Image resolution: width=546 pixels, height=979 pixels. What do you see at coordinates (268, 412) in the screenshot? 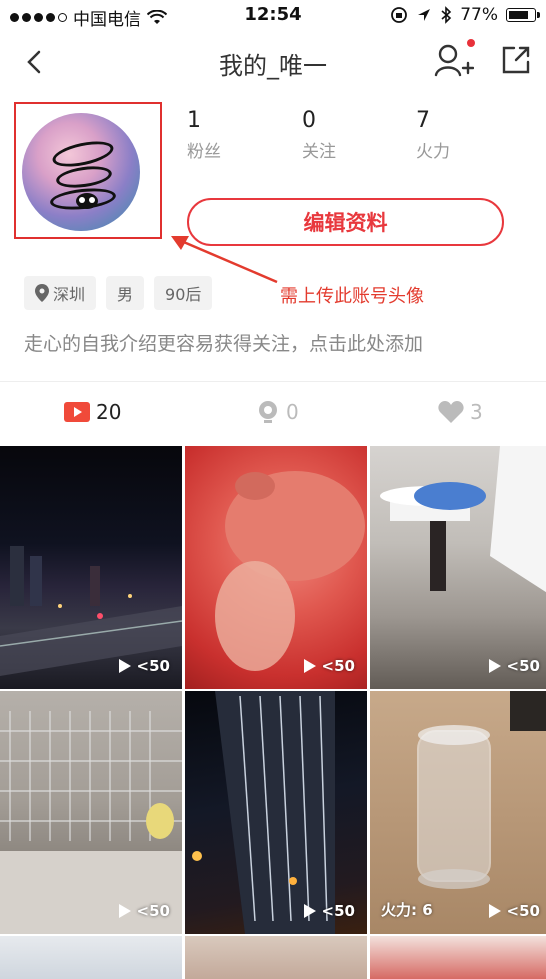
I see `camera-icon` at bounding box center [268, 412].